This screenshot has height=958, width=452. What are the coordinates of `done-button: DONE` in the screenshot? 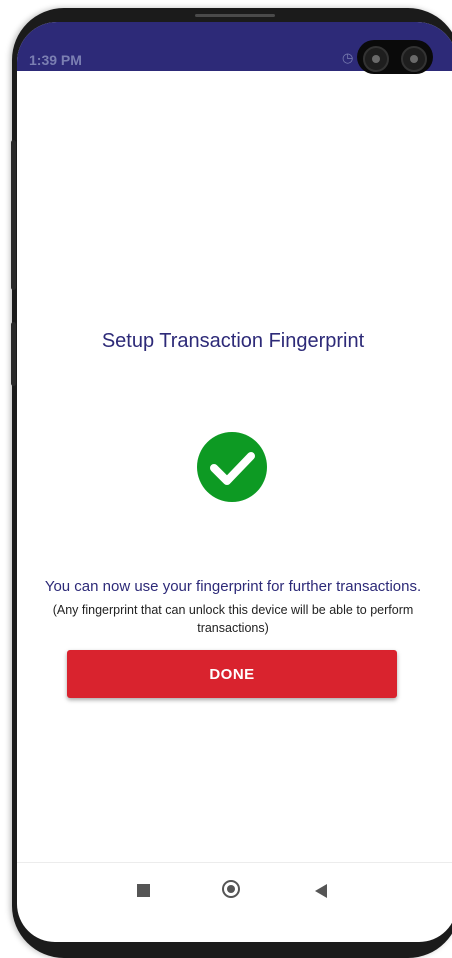 It's located at (232, 674).